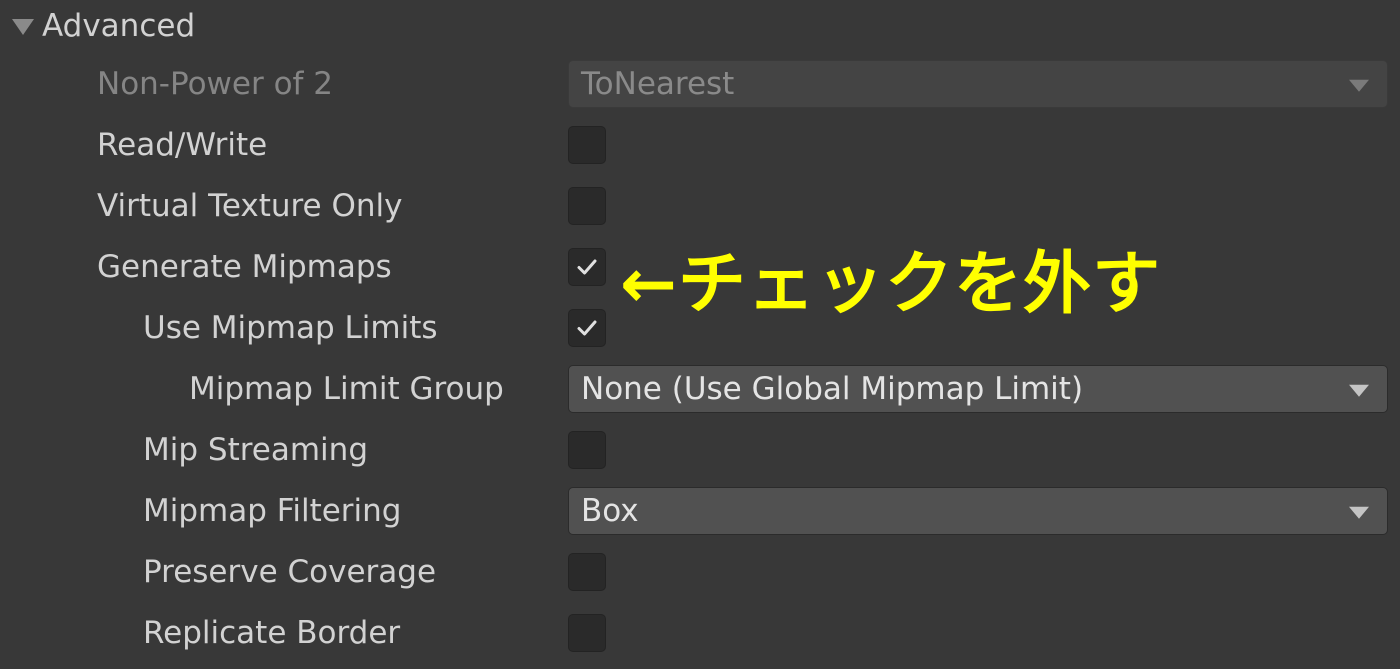 The image size is (1400, 669). What do you see at coordinates (587, 206) in the screenshot?
I see `virtual-texture-only-checkbox` at bounding box center [587, 206].